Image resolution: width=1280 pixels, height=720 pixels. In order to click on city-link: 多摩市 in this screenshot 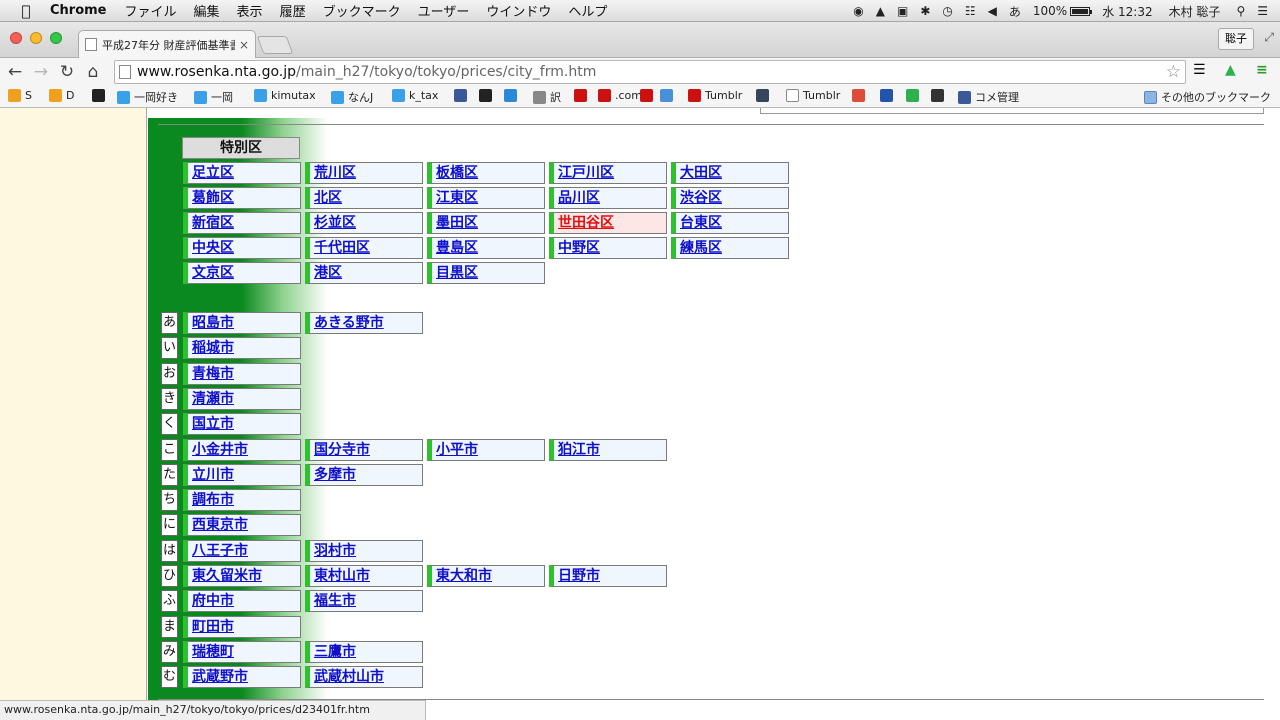, I will do `click(335, 475)`.